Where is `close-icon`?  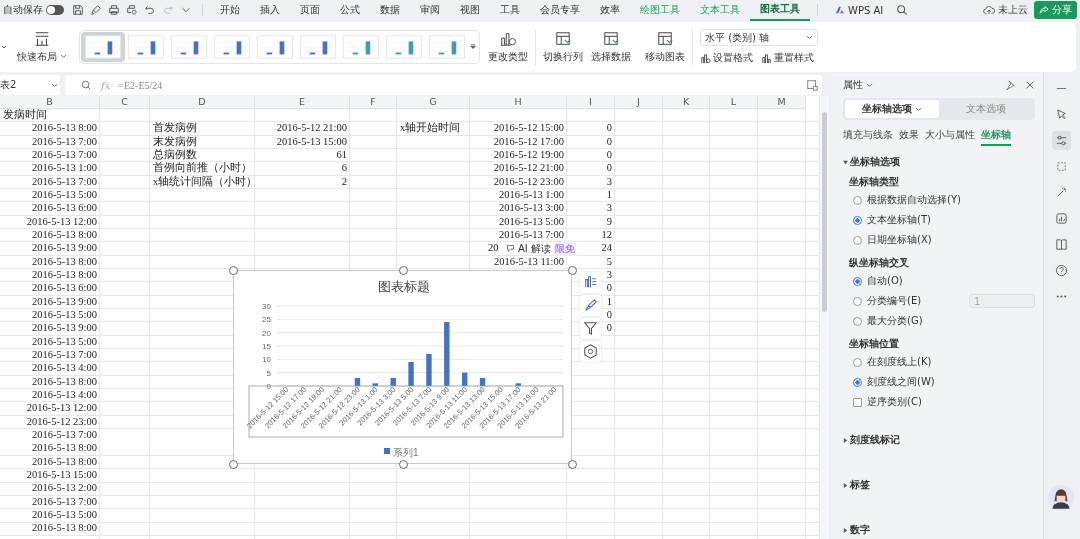
close-icon is located at coordinates (1030, 85).